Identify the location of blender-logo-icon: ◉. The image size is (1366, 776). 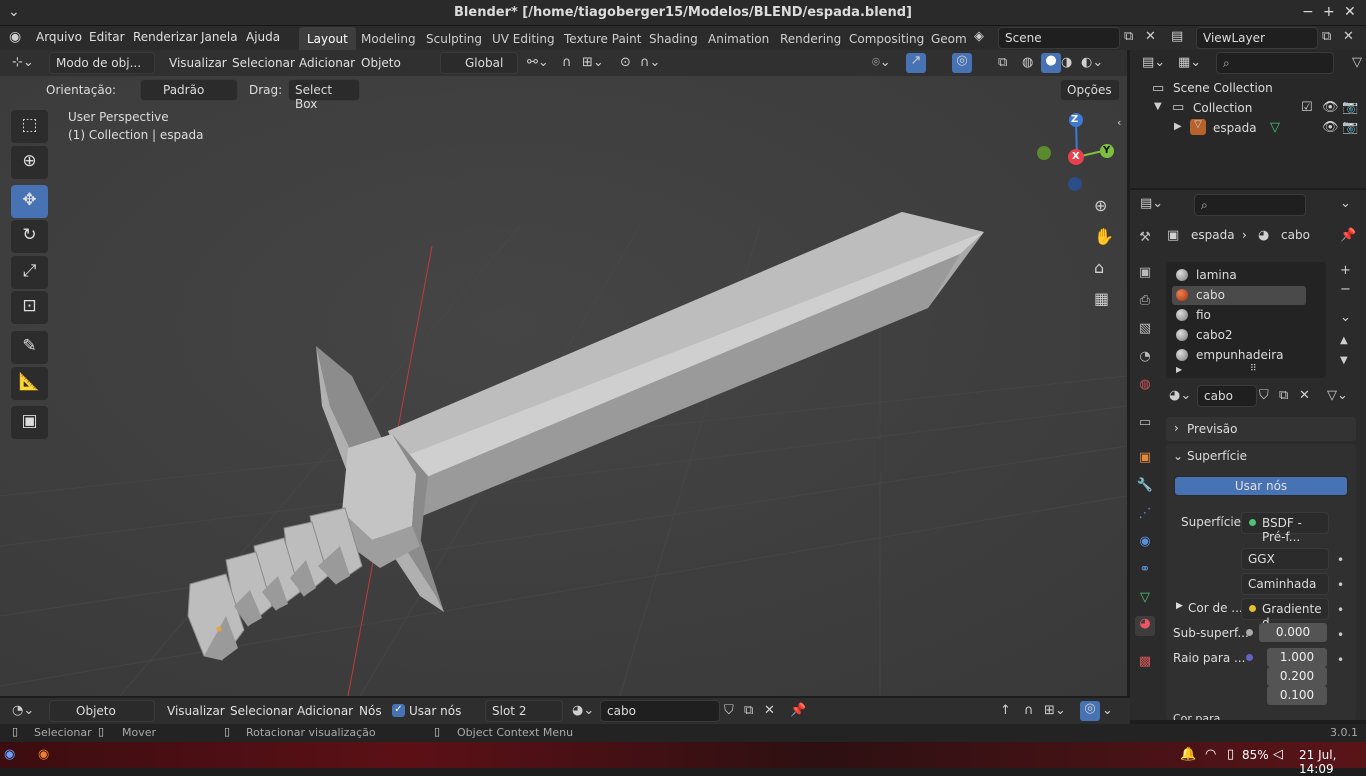
(15, 37).